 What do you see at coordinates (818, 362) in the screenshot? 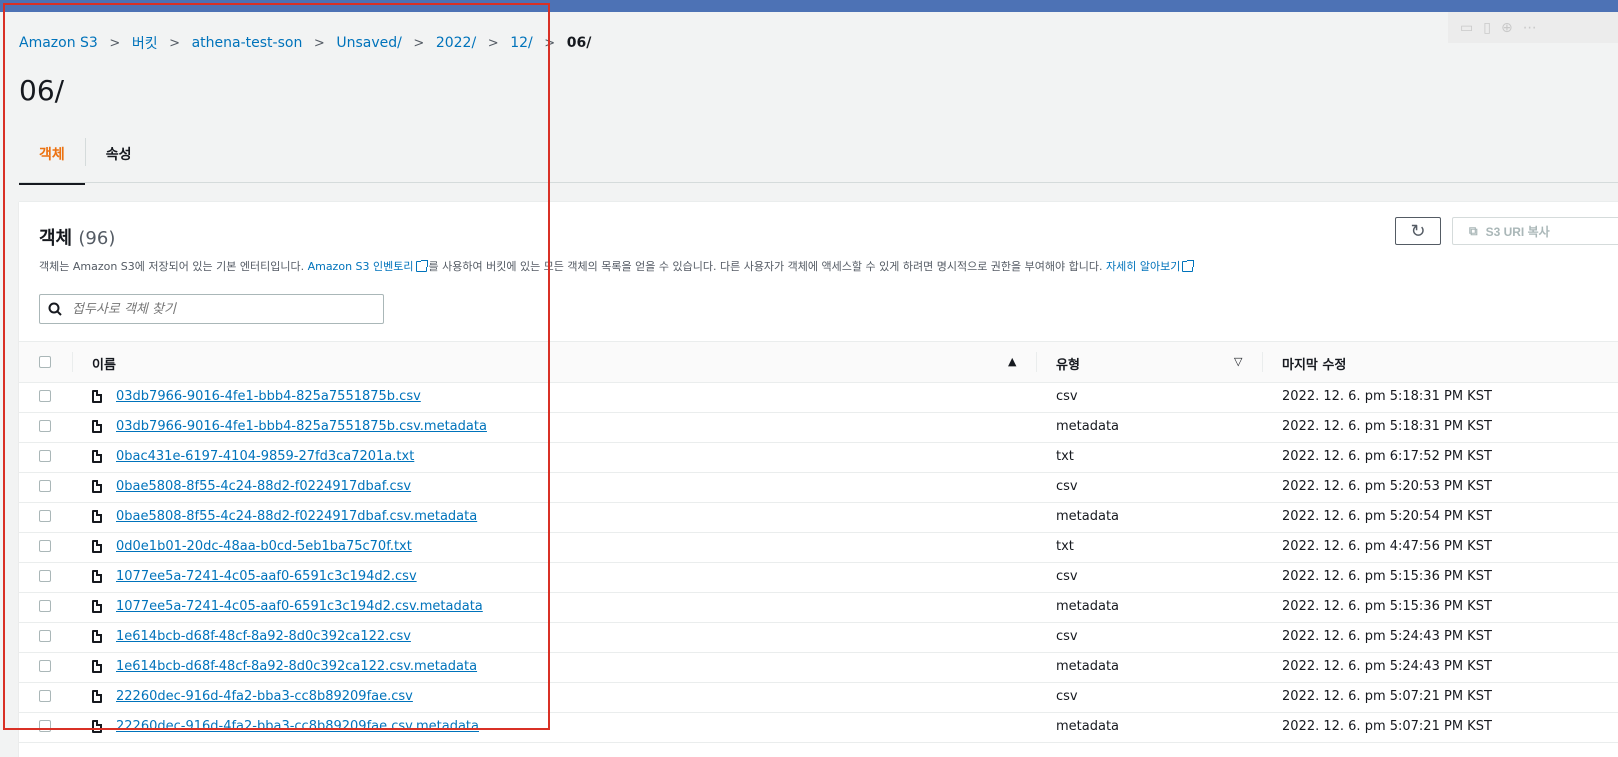
I see `table-header: 이름 ▲ 유형 ▽ 마지막 수정` at bounding box center [818, 362].